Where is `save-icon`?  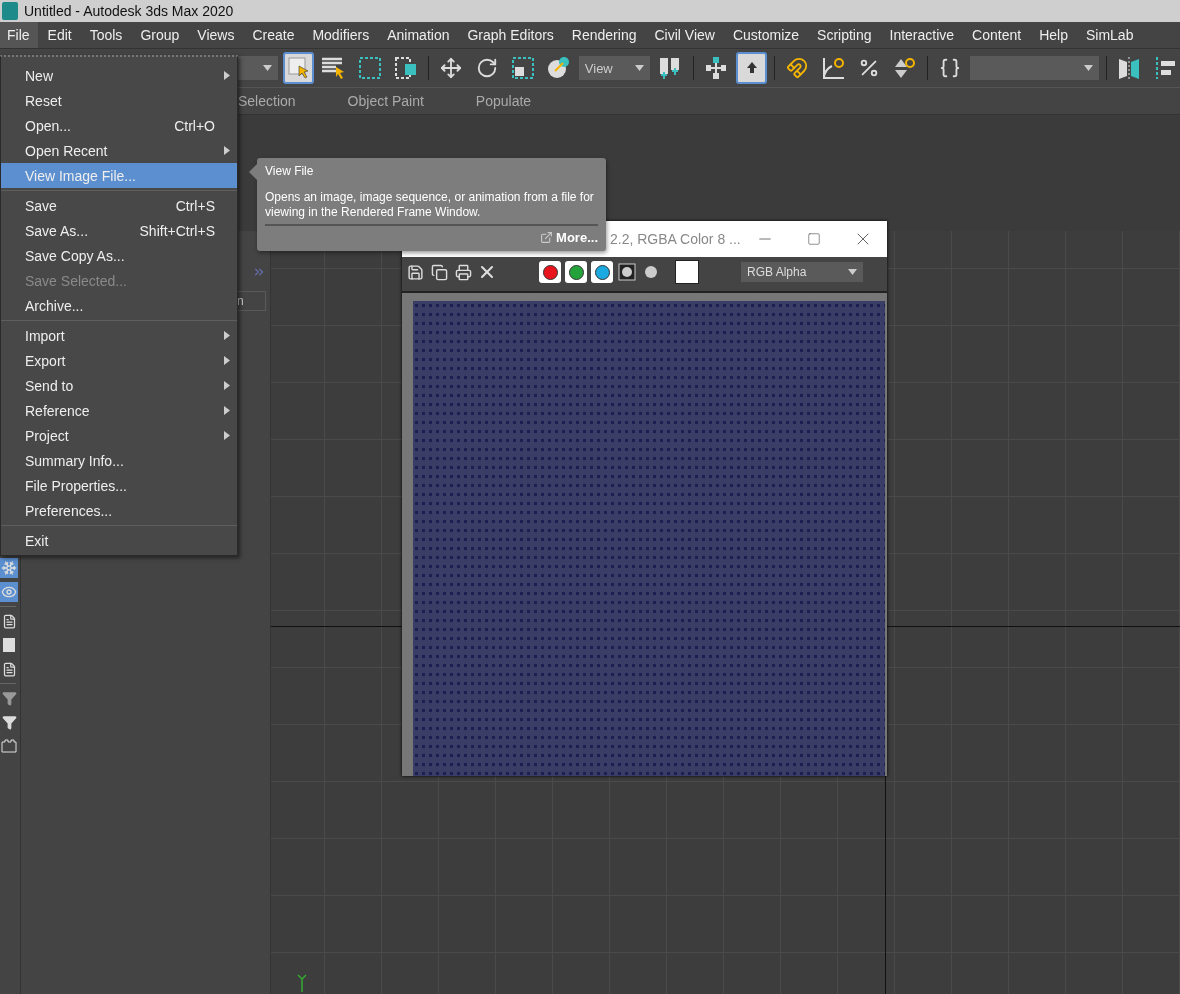 save-icon is located at coordinates (415, 272).